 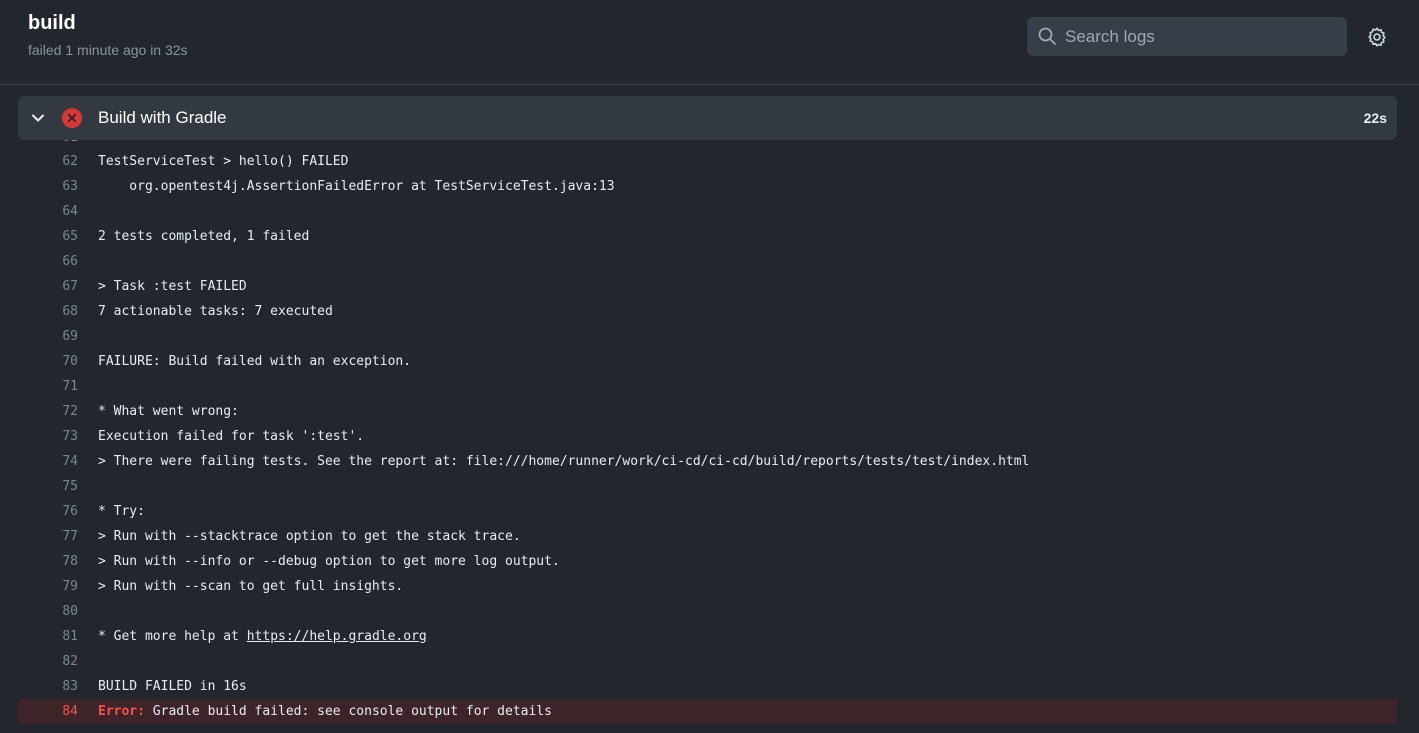 What do you see at coordinates (1200, 36) in the screenshot?
I see `search-input` at bounding box center [1200, 36].